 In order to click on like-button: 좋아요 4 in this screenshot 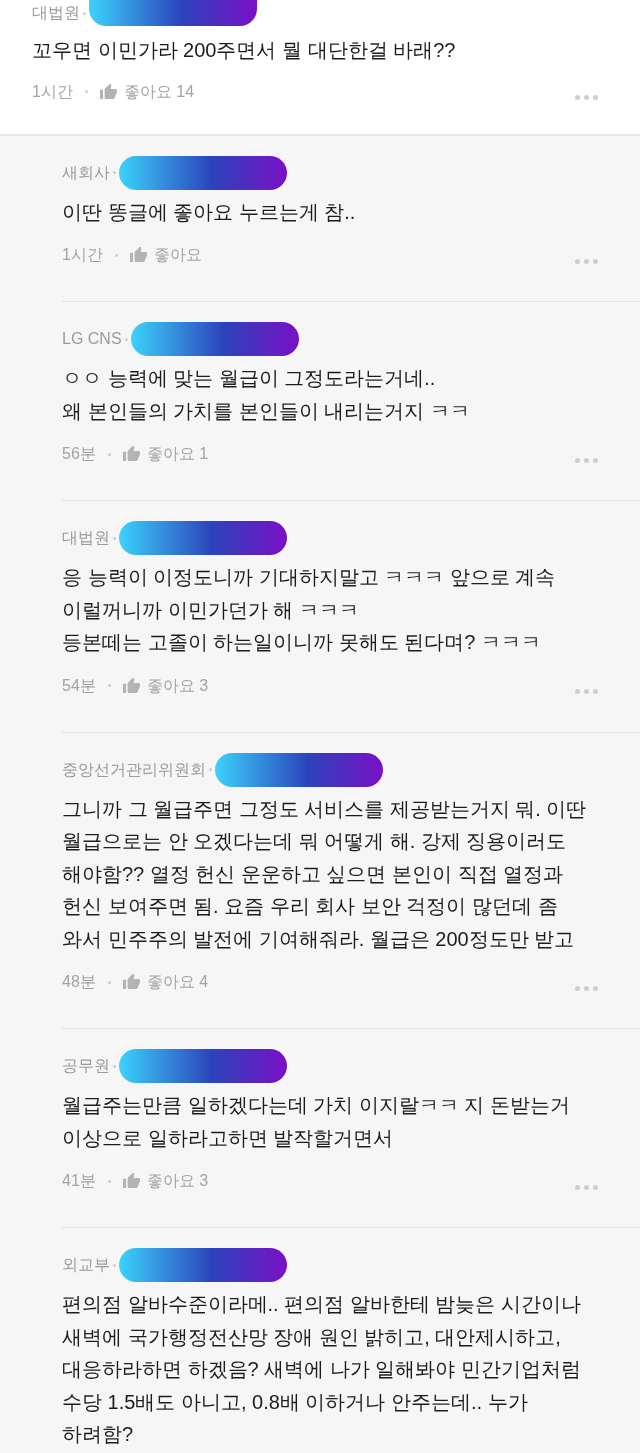, I will do `click(165, 982)`.